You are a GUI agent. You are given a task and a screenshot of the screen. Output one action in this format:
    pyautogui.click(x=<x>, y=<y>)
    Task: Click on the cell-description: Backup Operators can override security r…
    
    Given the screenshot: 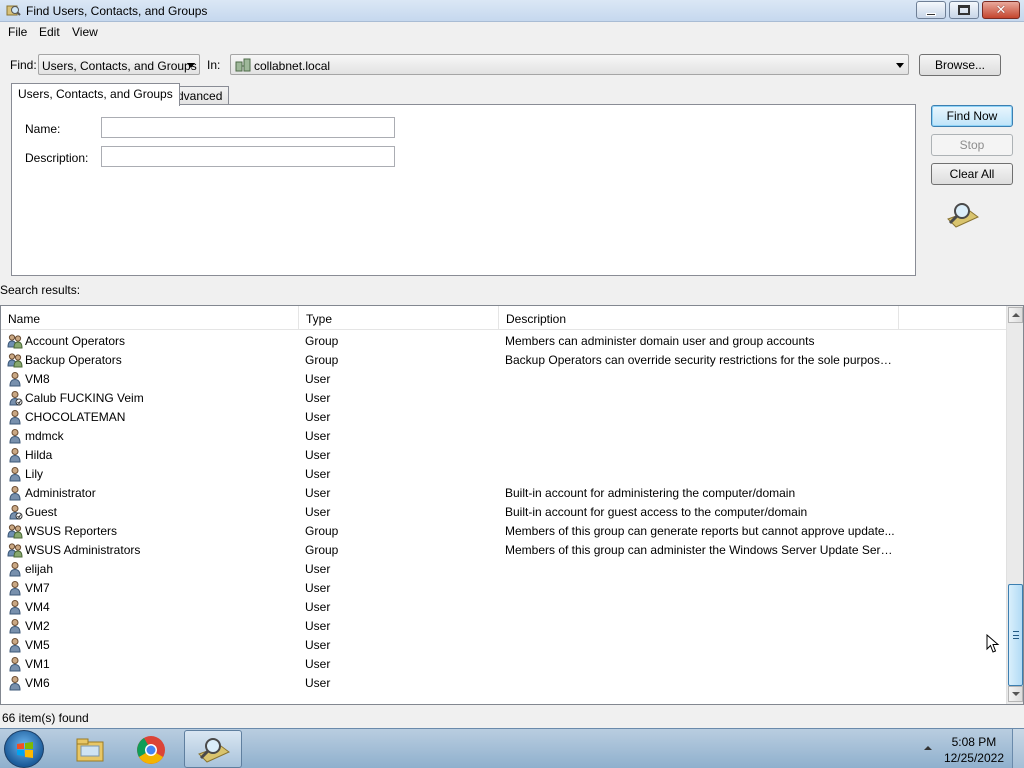 What is the action you would take?
    pyautogui.click(x=701, y=360)
    